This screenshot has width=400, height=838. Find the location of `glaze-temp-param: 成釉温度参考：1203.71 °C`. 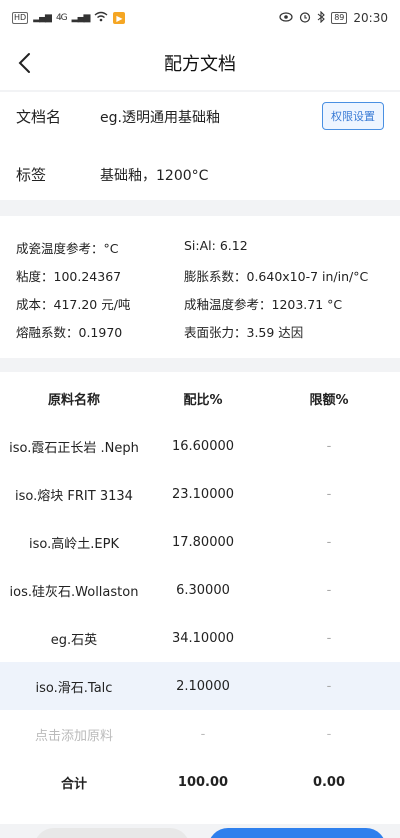

glaze-temp-param: 成釉温度参考：1203.71 °C is located at coordinates (263, 304).